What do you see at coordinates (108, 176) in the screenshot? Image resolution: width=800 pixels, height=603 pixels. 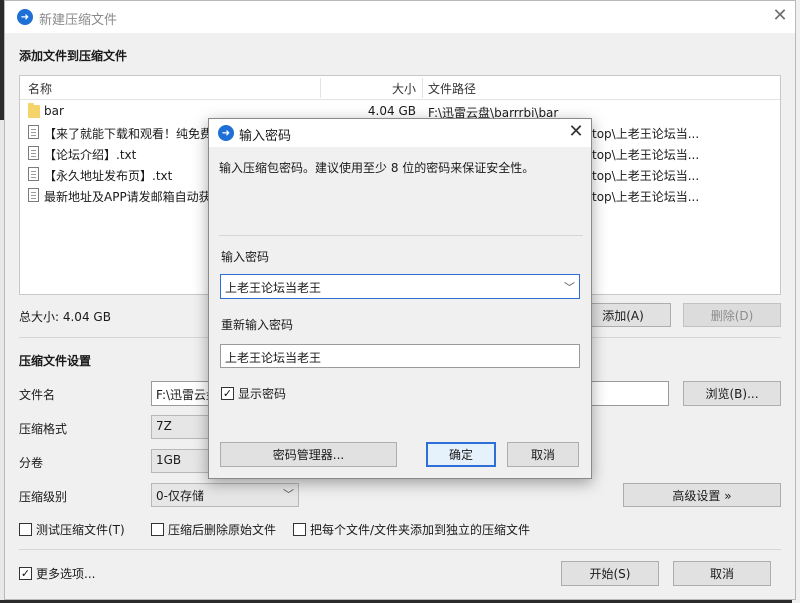 I see `file-name: 【永久地址发布页】.txt` at bounding box center [108, 176].